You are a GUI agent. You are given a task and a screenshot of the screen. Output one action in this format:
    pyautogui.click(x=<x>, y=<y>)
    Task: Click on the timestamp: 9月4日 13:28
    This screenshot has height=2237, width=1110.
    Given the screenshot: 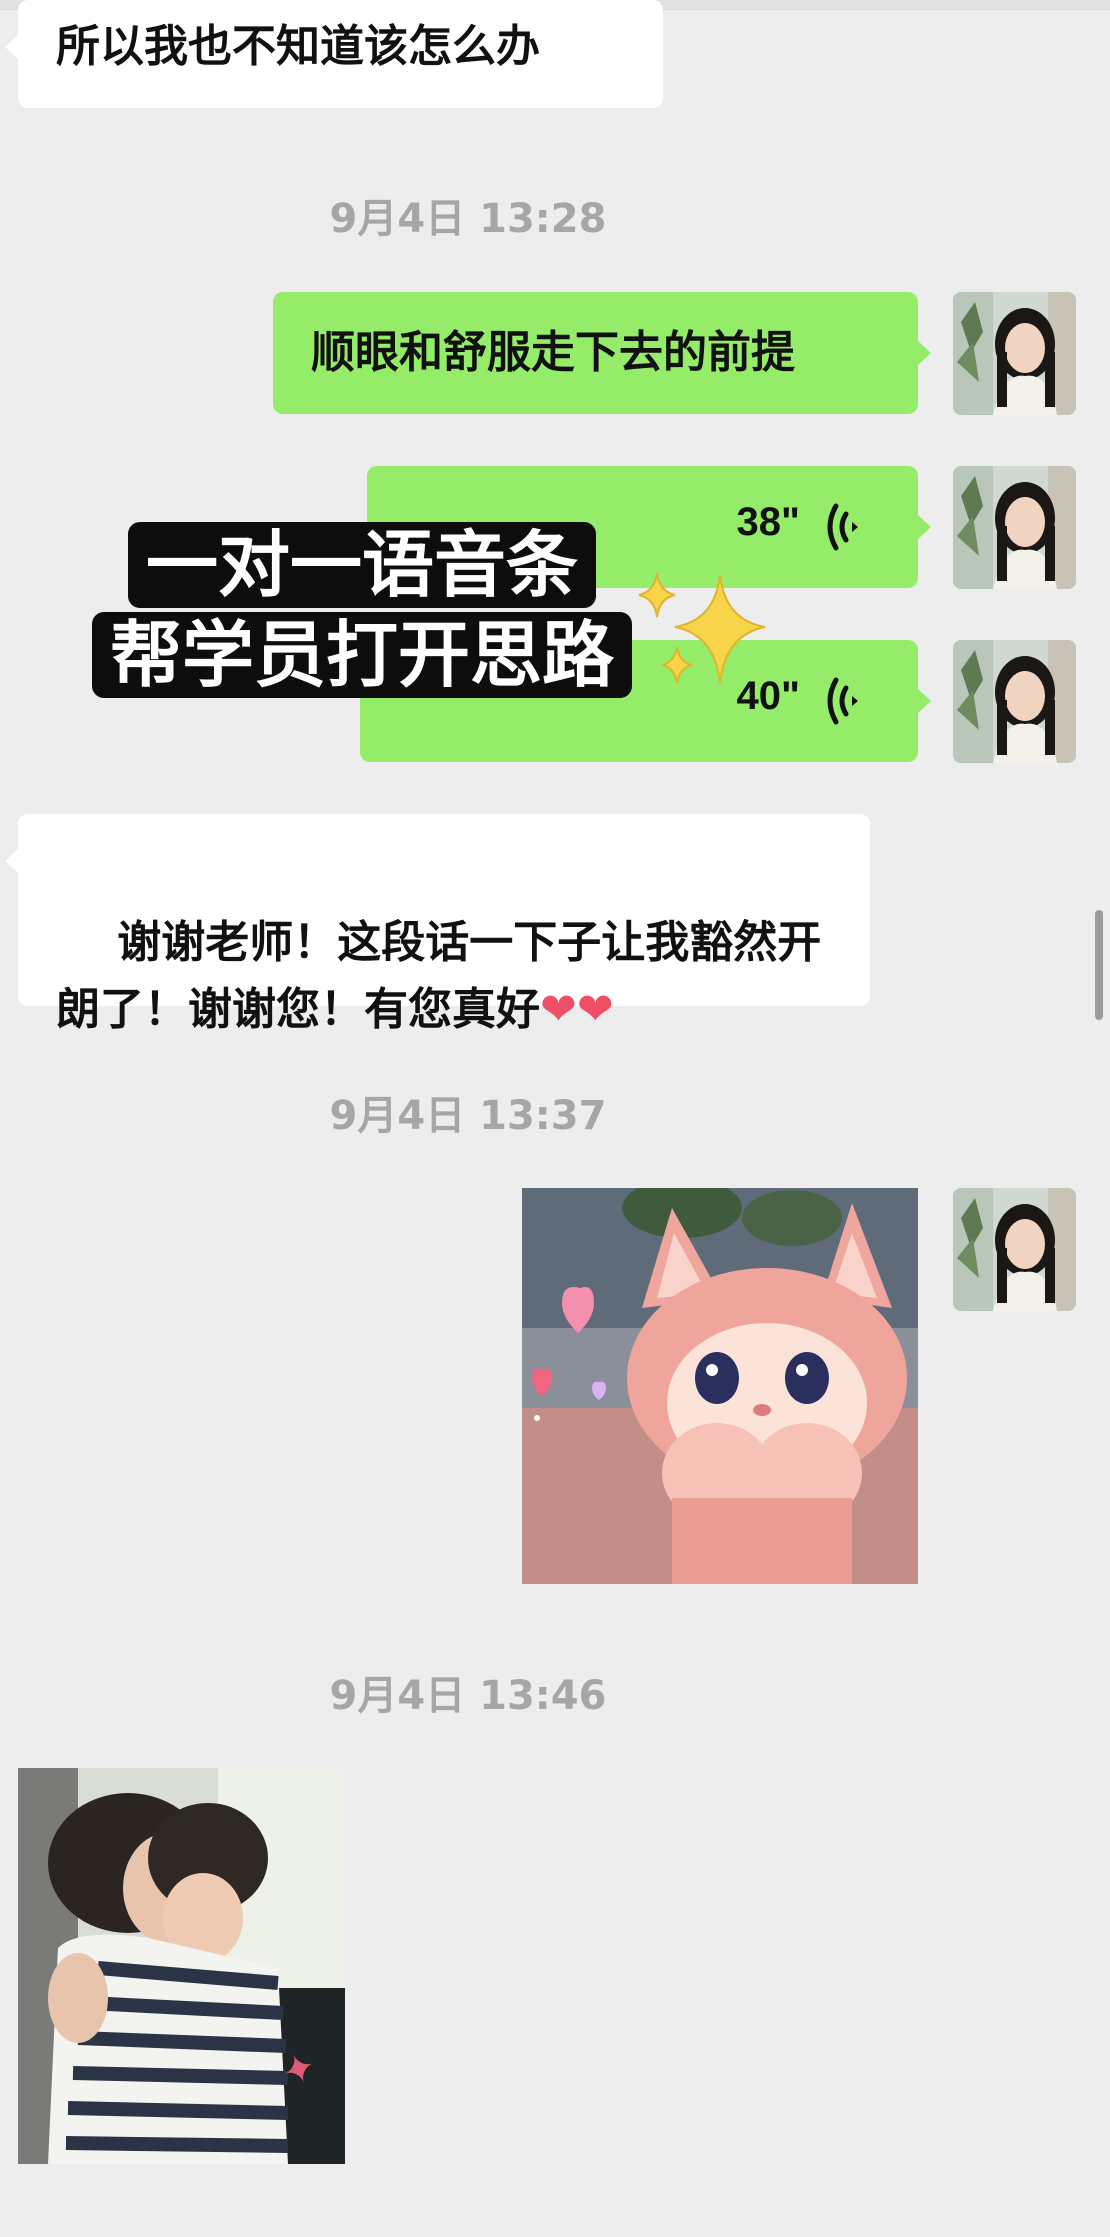 What is the action you would take?
    pyautogui.click(x=468, y=219)
    